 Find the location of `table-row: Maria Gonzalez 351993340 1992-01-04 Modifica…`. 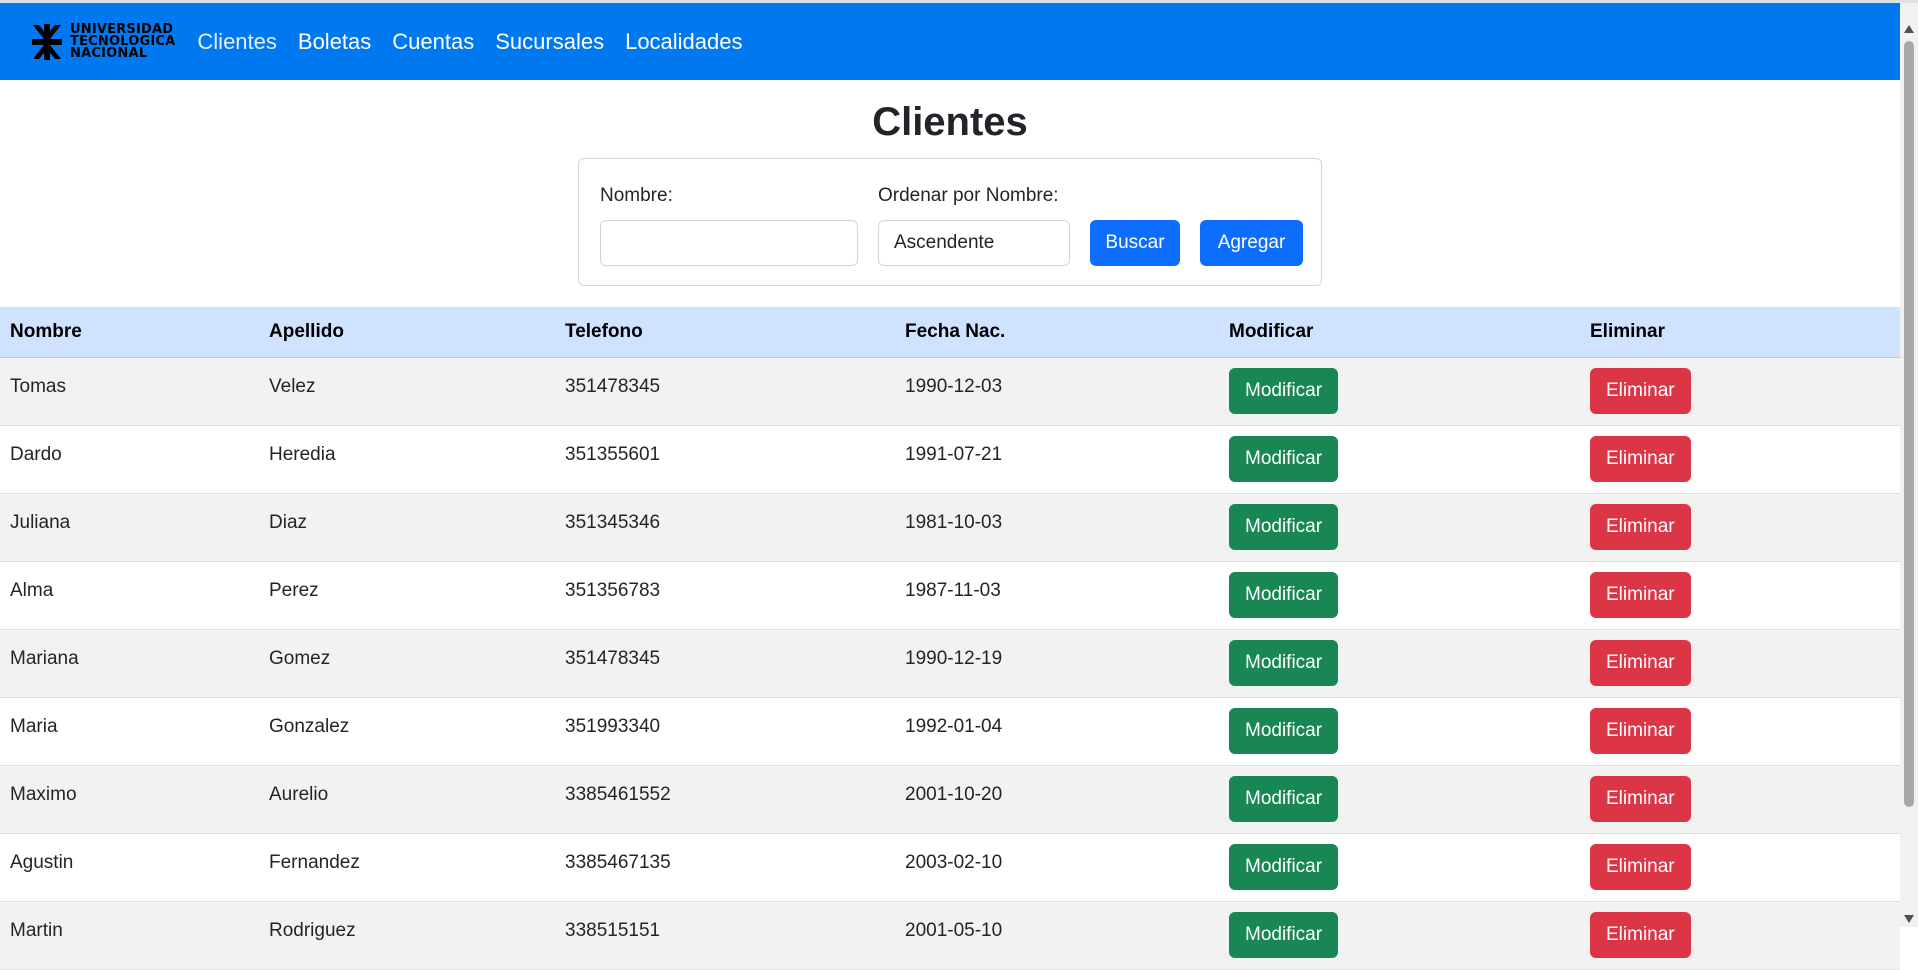

table-row: Maria Gonzalez 351993340 1992-01-04 Modifica… is located at coordinates (950, 731).